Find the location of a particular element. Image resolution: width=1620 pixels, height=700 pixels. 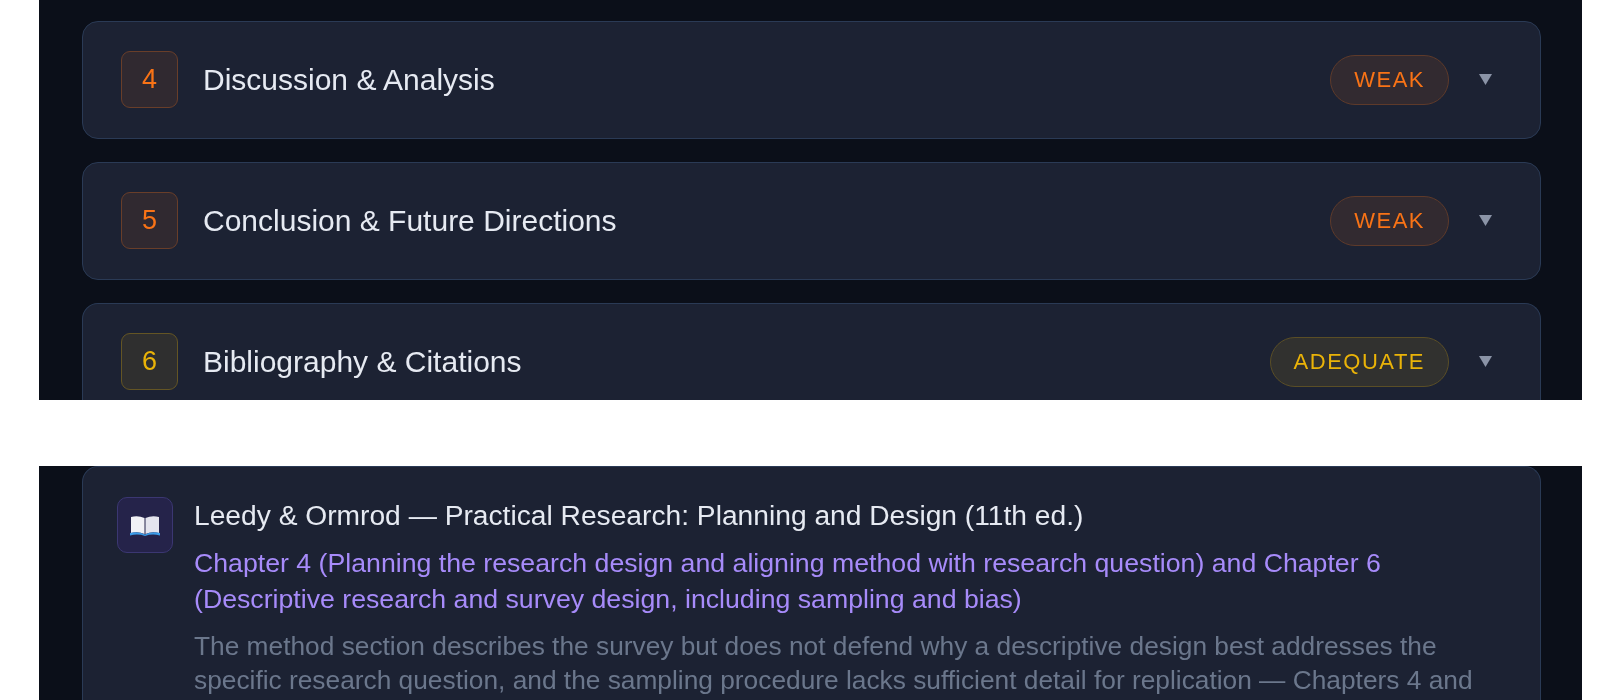

section-number: 5 is located at coordinates (149, 220).